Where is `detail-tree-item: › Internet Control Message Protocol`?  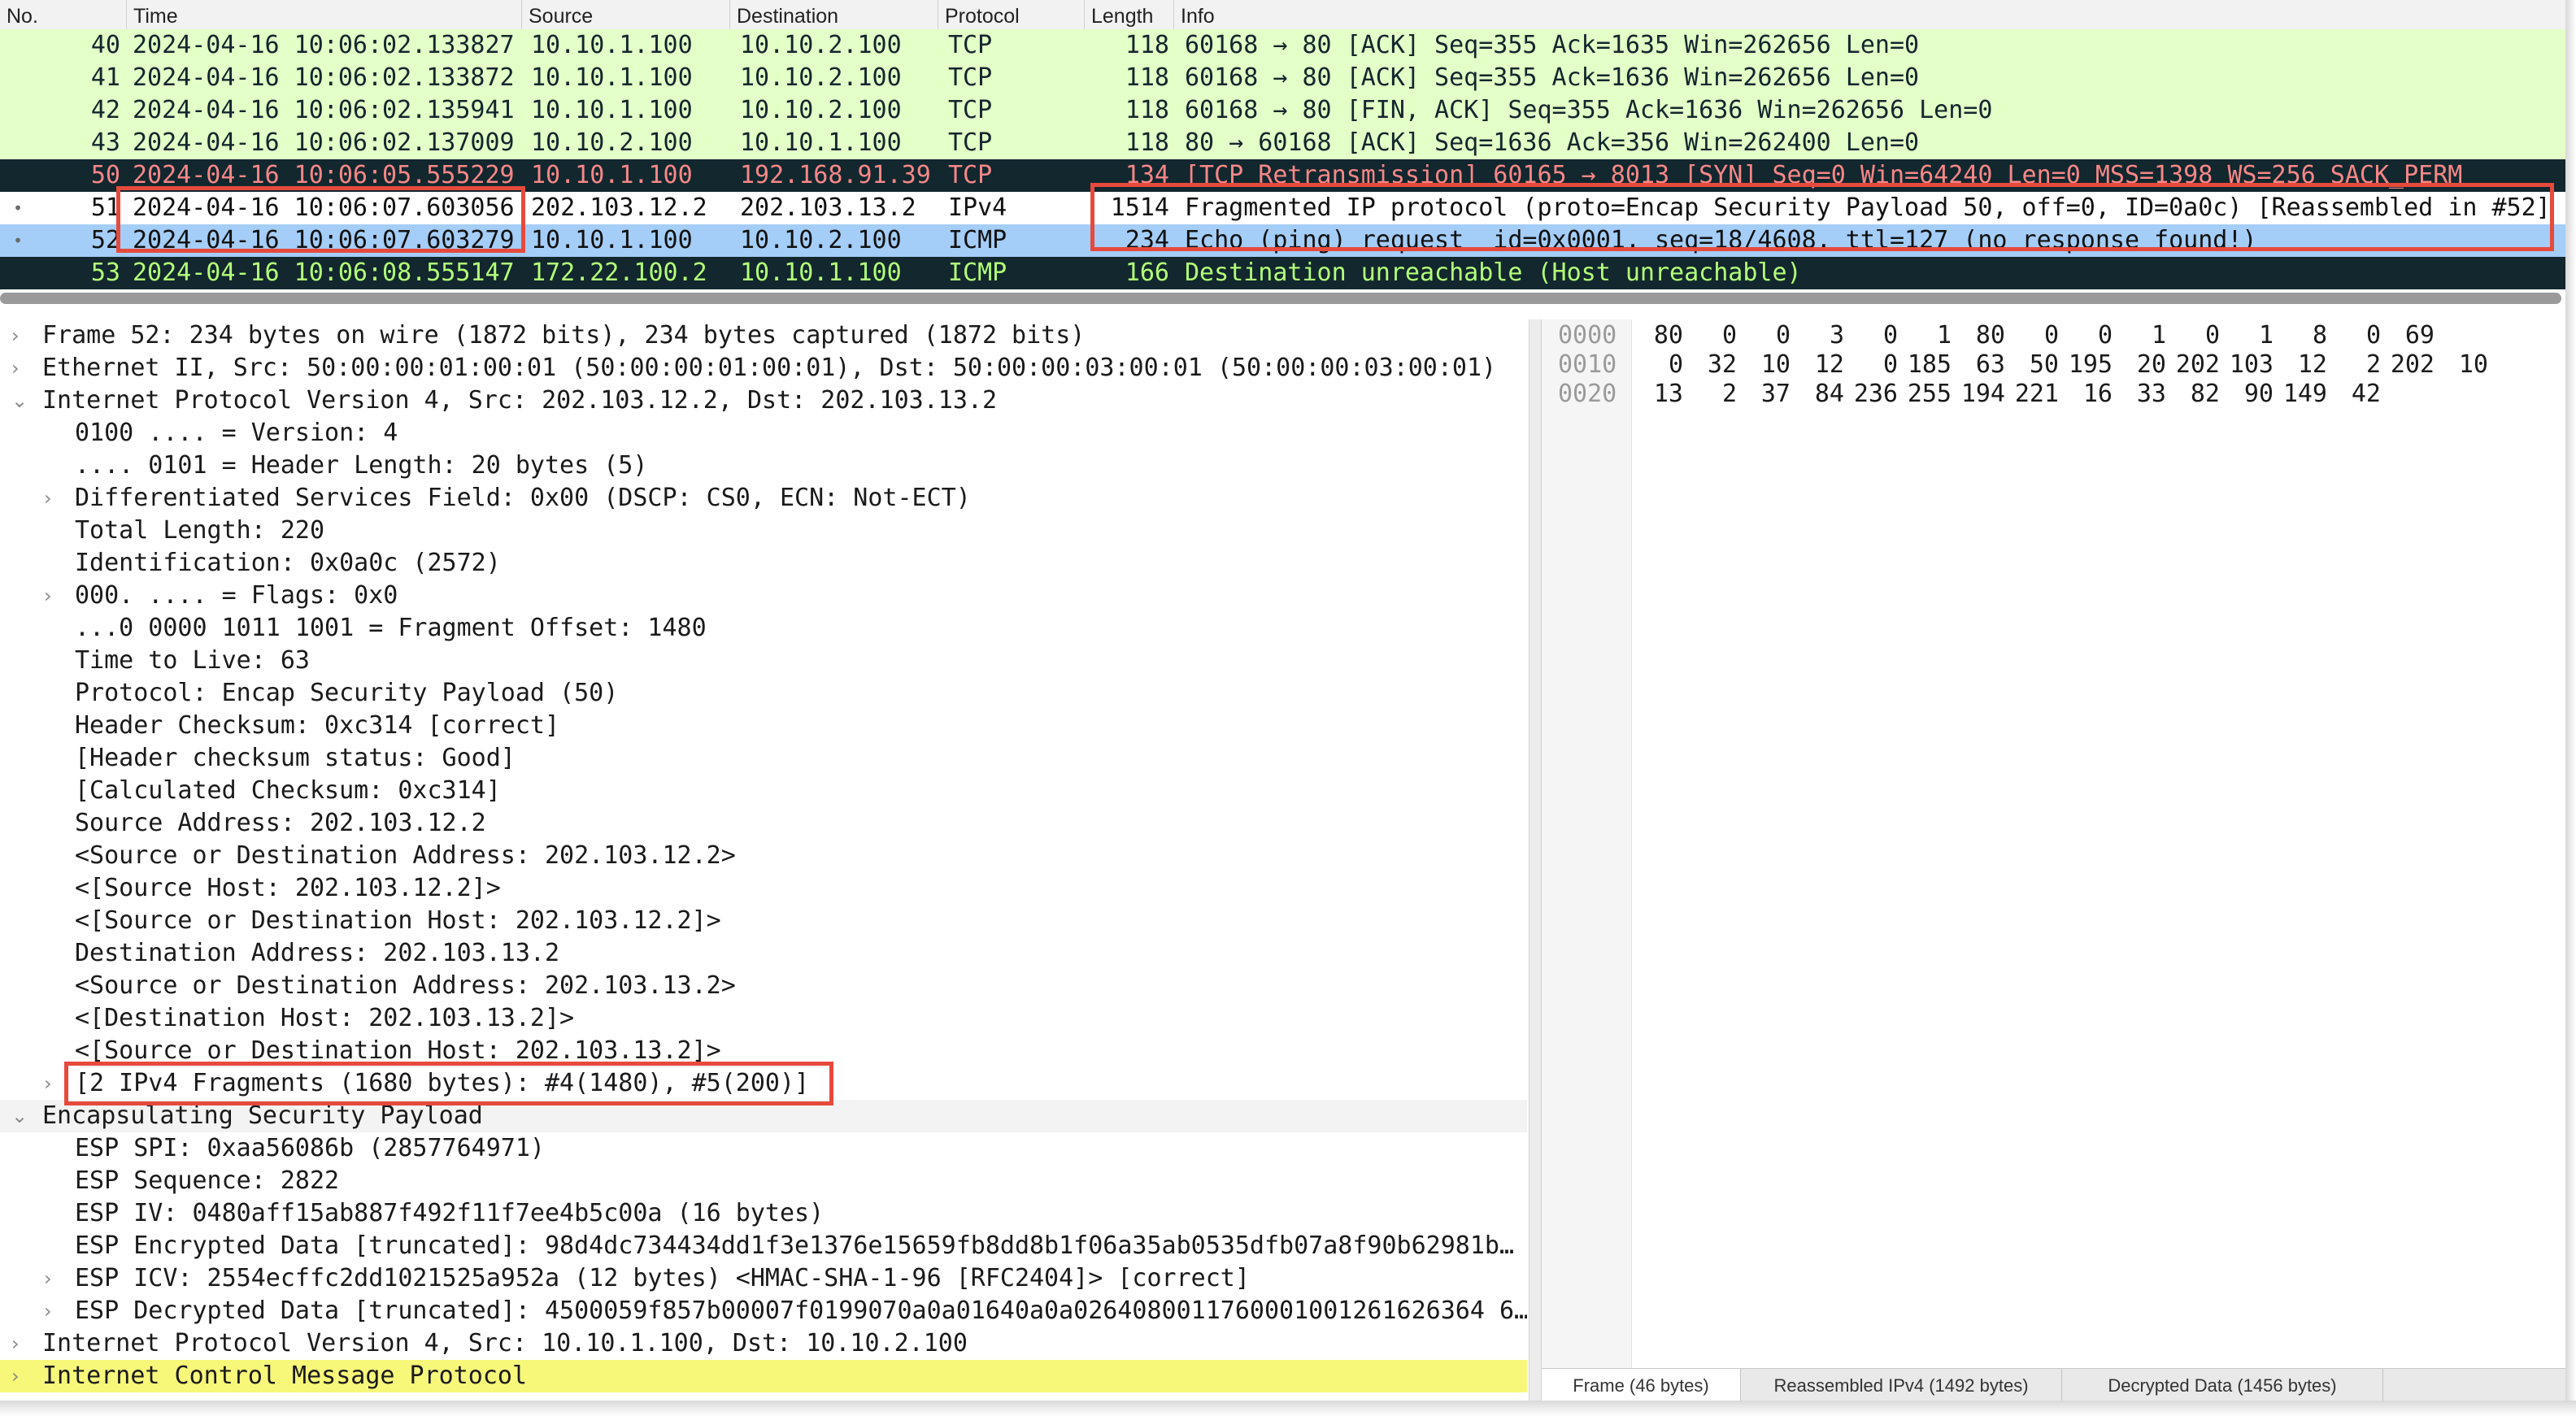
detail-tree-item: › Internet Control Message Protocol is located at coordinates (764, 1376).